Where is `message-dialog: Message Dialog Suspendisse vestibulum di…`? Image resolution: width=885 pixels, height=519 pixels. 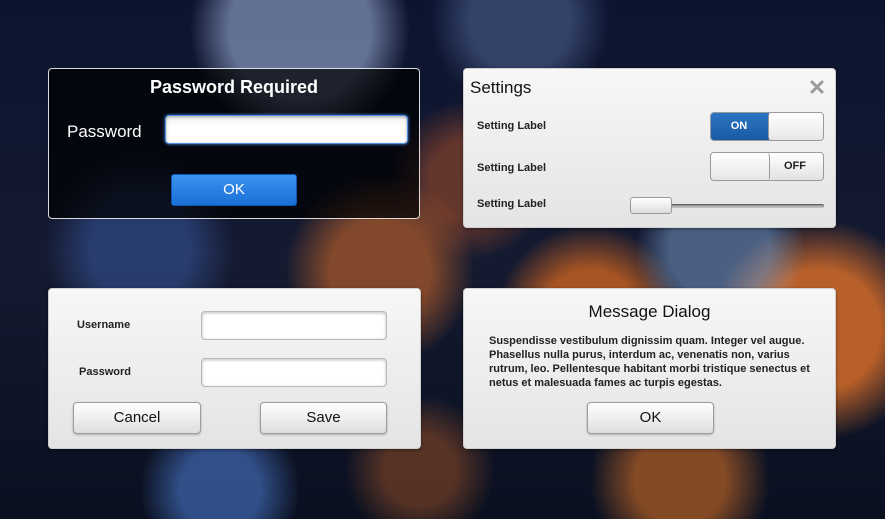 message-dialog: Message Dialog Suspendisse vestibulum di… is located at coordinates (649, 368).